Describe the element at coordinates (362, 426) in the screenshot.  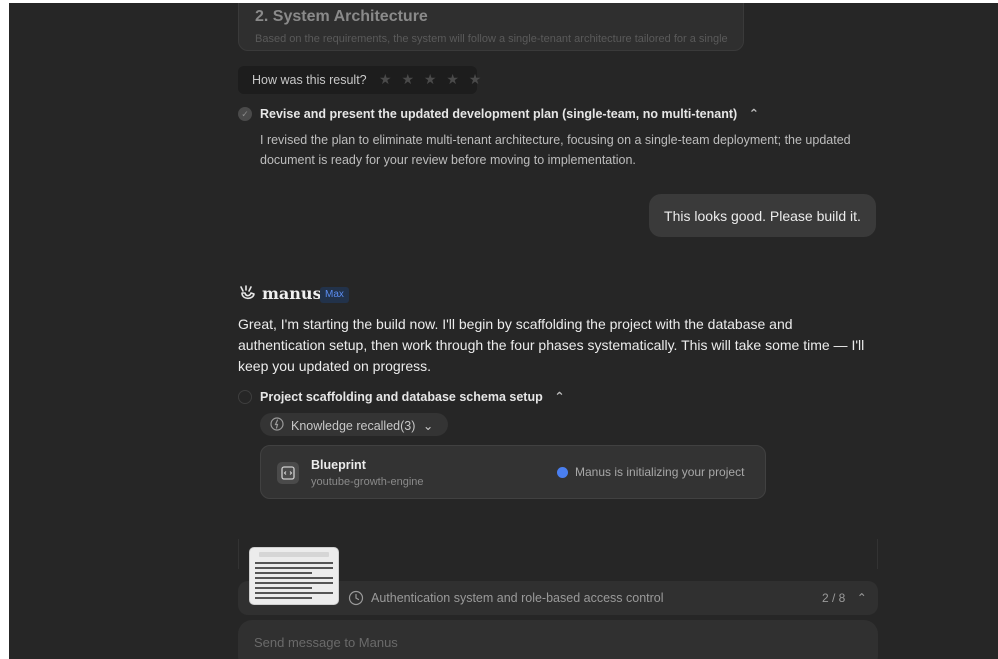
I see `knowledge-label: Knowledge recalled(3) ⌄` at that location.